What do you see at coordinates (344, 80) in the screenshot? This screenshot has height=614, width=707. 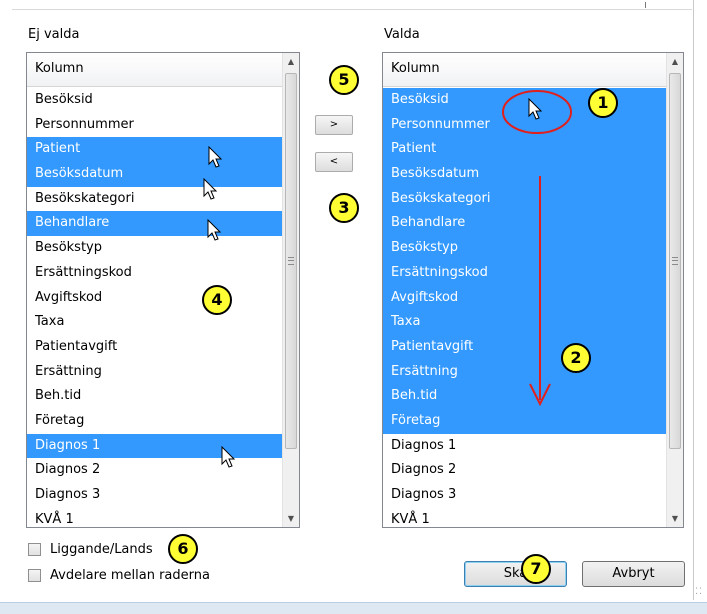 I see `callout-5: 5` at bounding box center [344, 80].